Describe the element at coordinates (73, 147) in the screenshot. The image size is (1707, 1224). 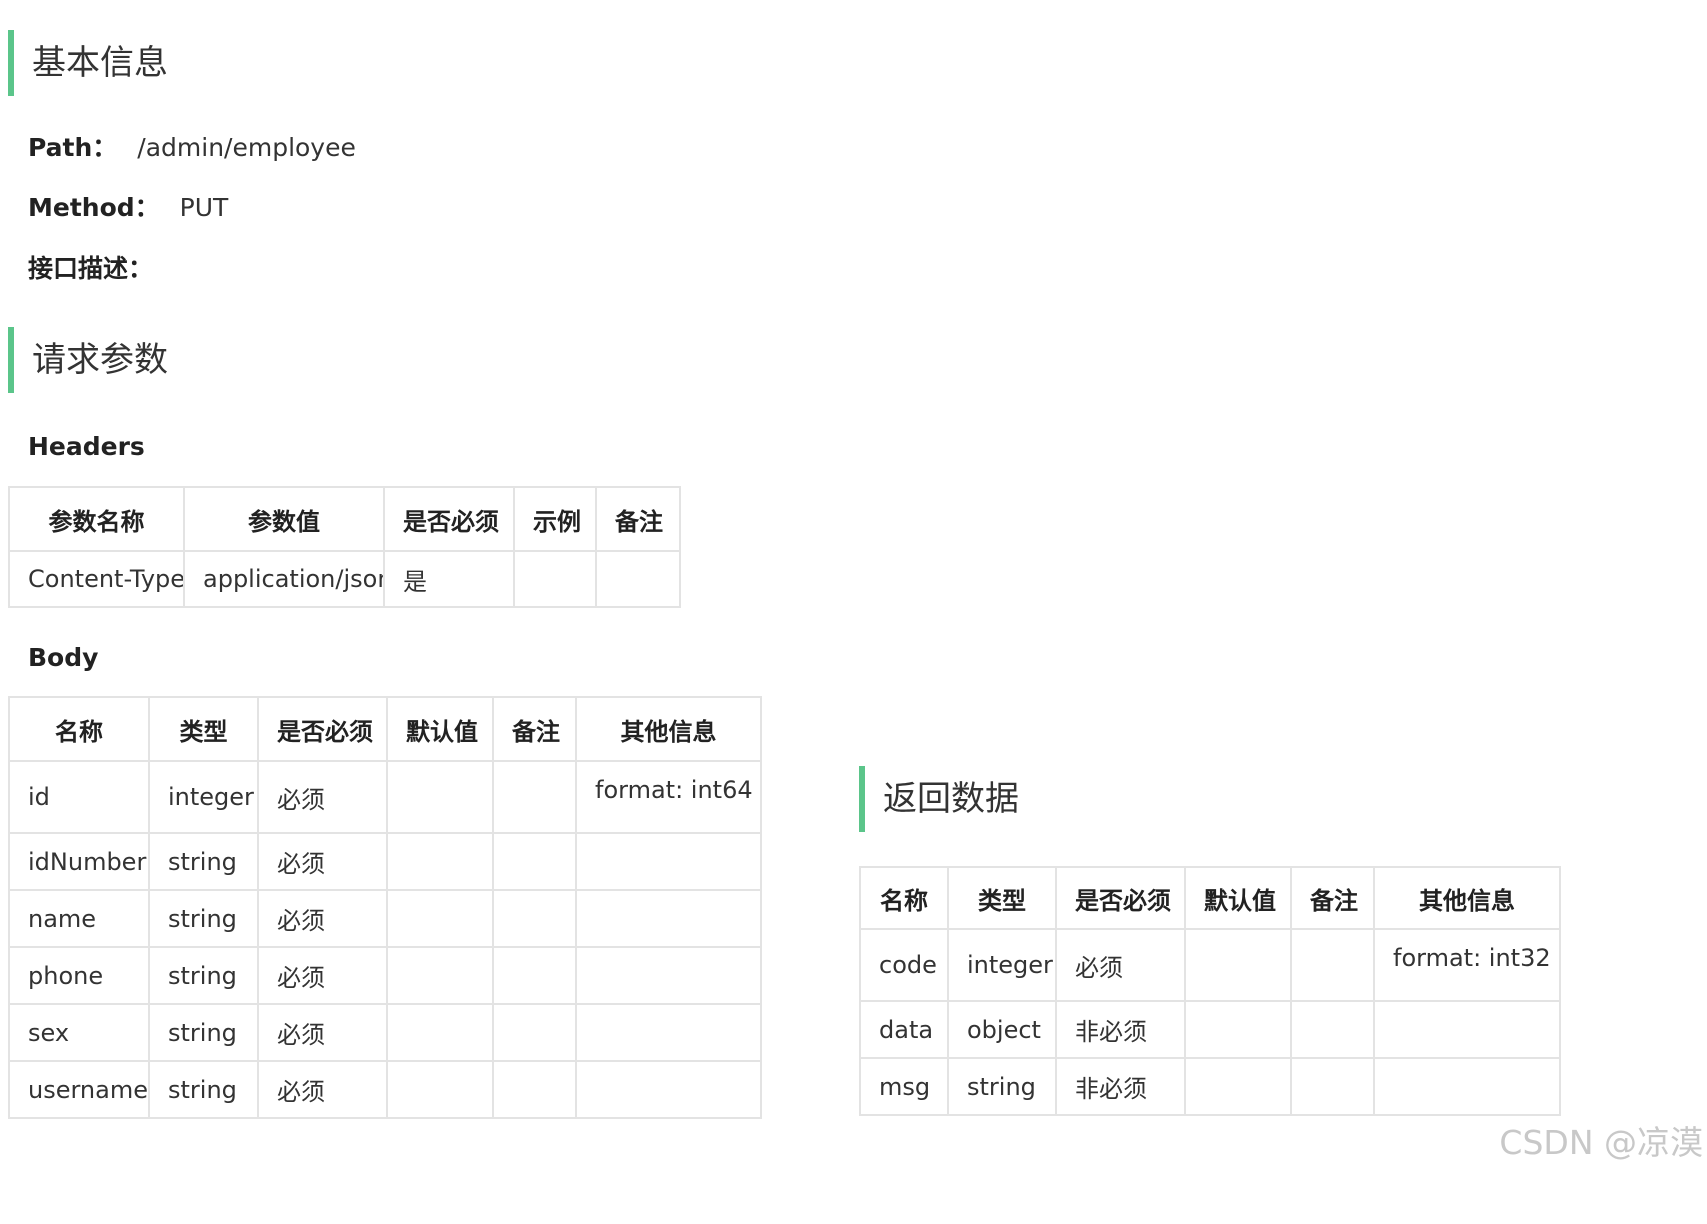
I see `path-label: Path：` at that location.